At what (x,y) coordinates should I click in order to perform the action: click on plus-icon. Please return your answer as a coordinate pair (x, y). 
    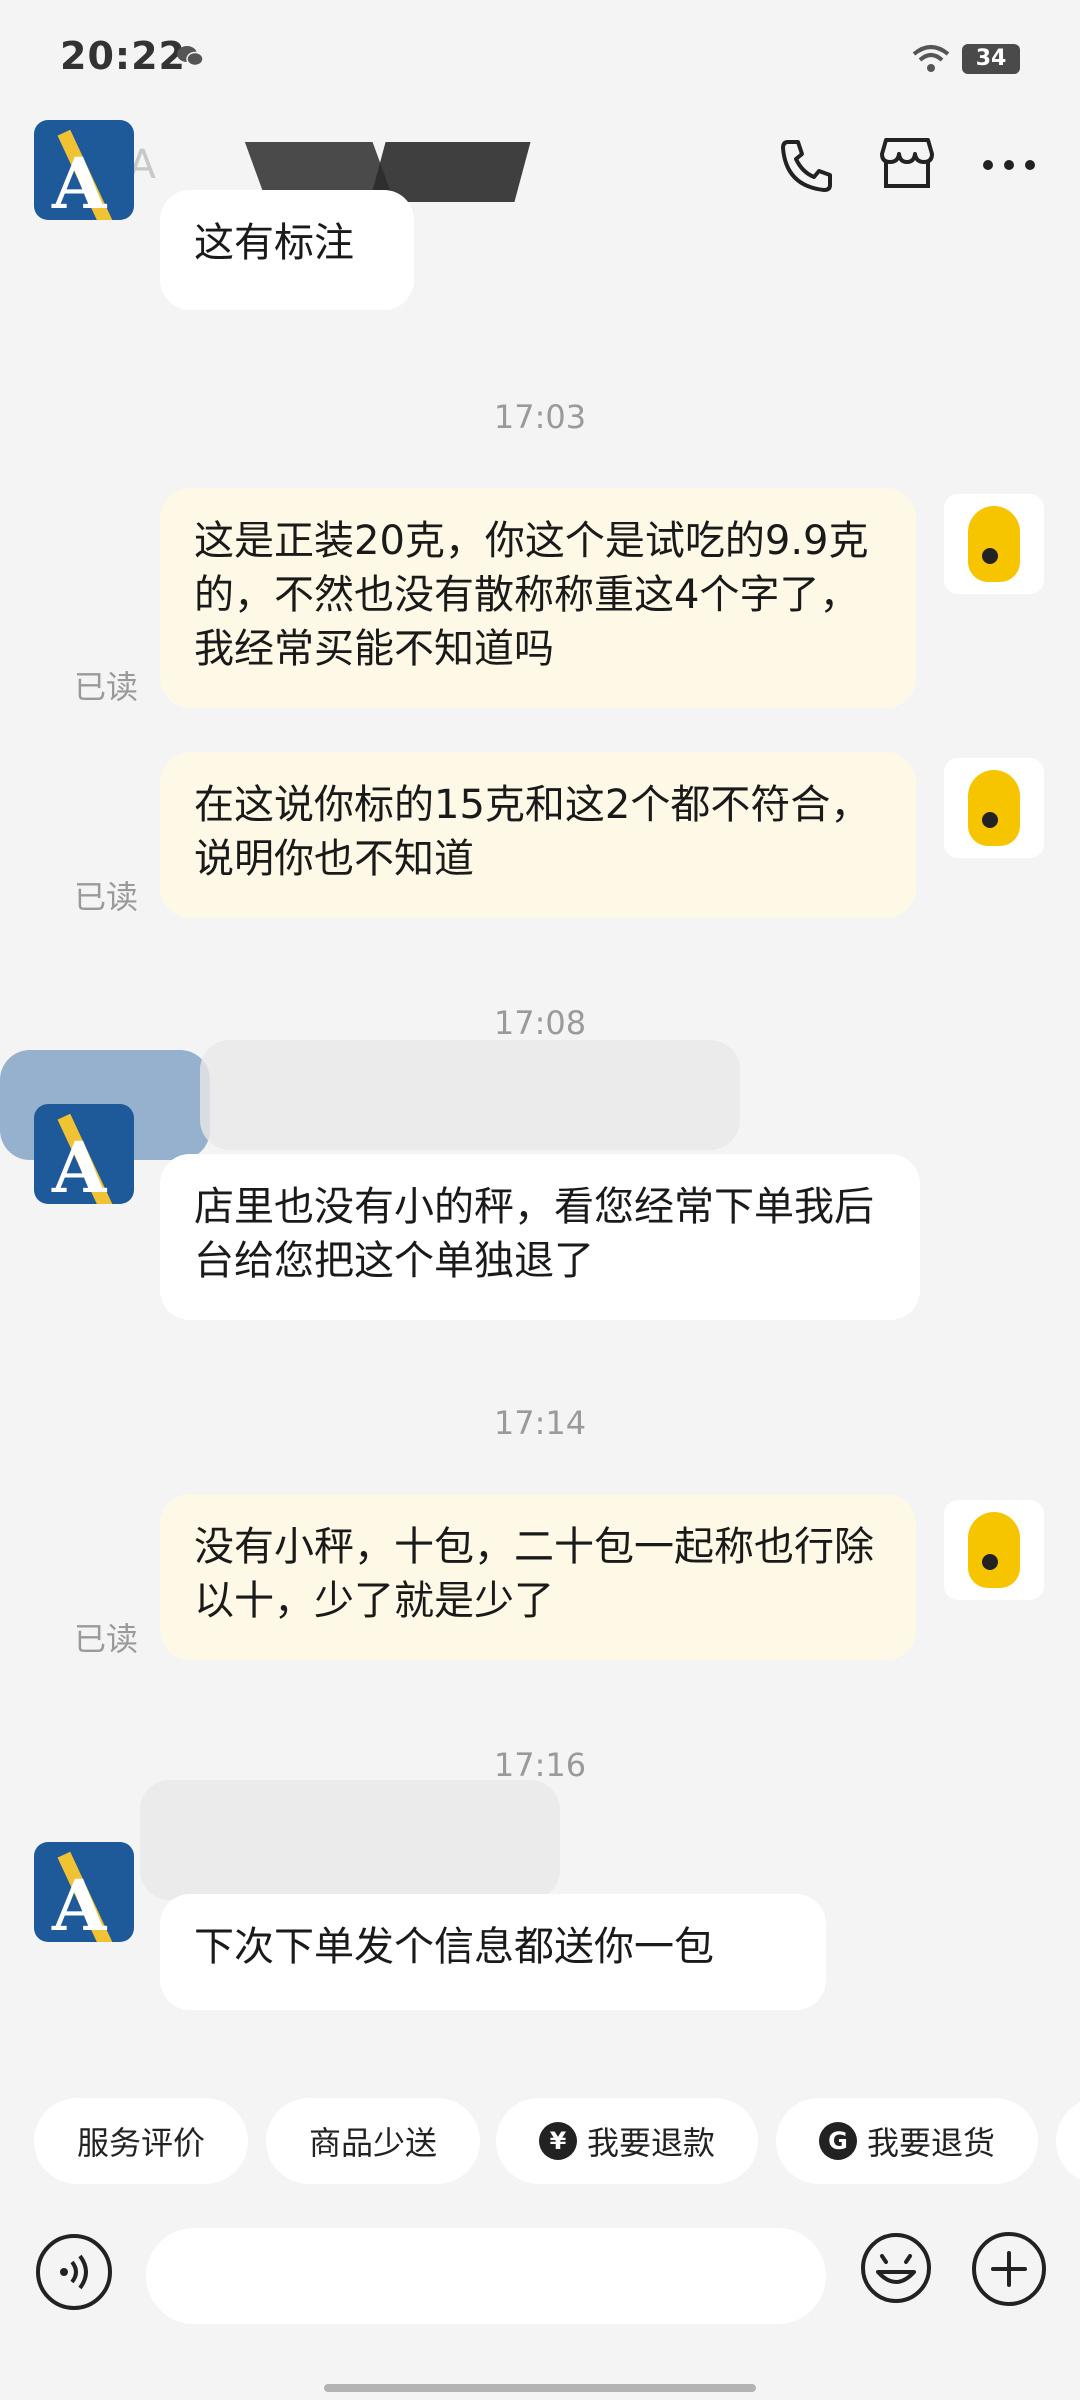
    Looking at the image, I should click on (1009, 2269).